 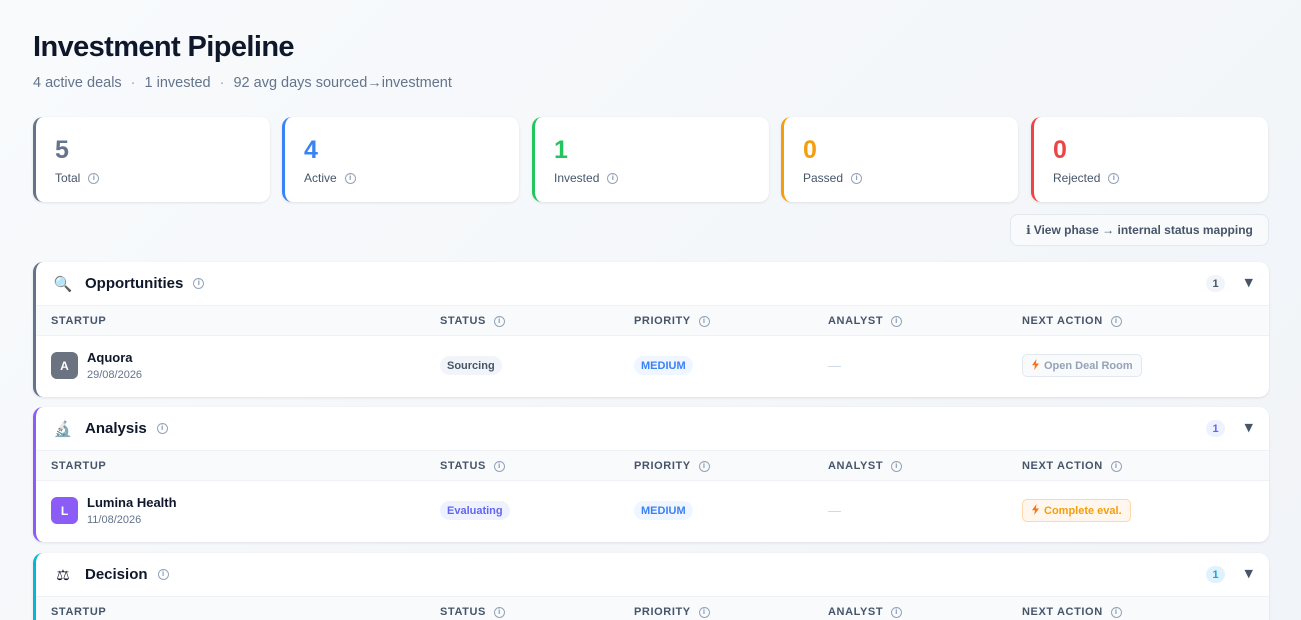 I want to click on stat-label: Active, so click(x=320, y=178).